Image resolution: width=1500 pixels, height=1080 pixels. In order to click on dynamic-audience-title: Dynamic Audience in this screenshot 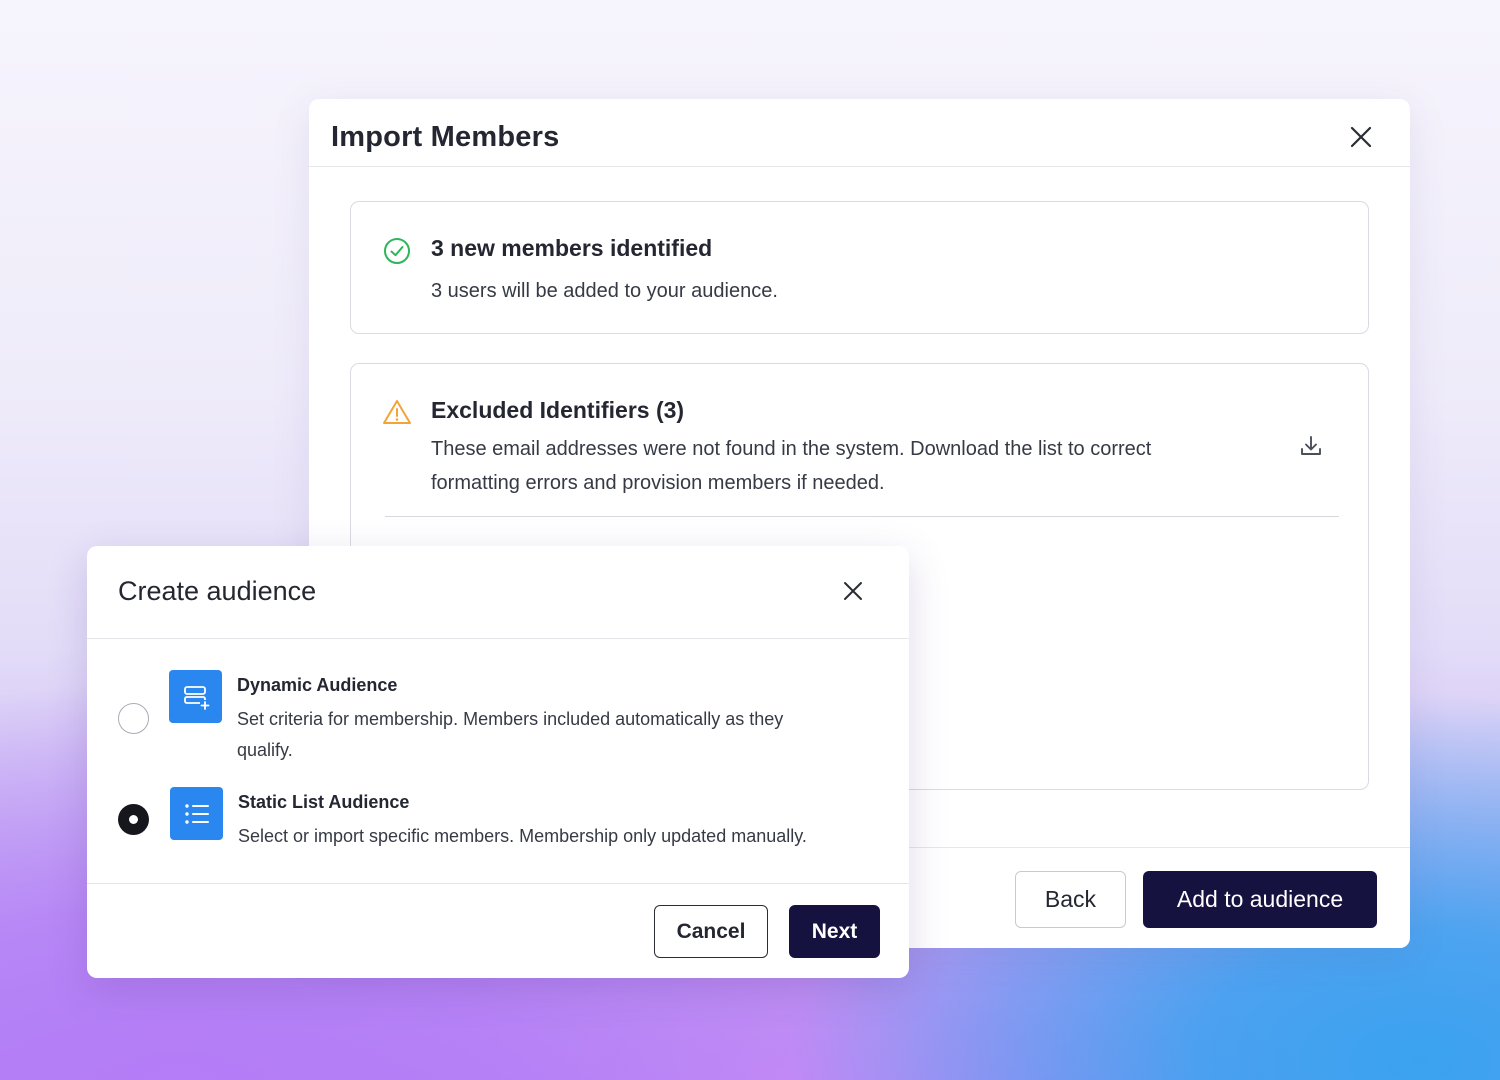, I will do `click(317, 685)`.